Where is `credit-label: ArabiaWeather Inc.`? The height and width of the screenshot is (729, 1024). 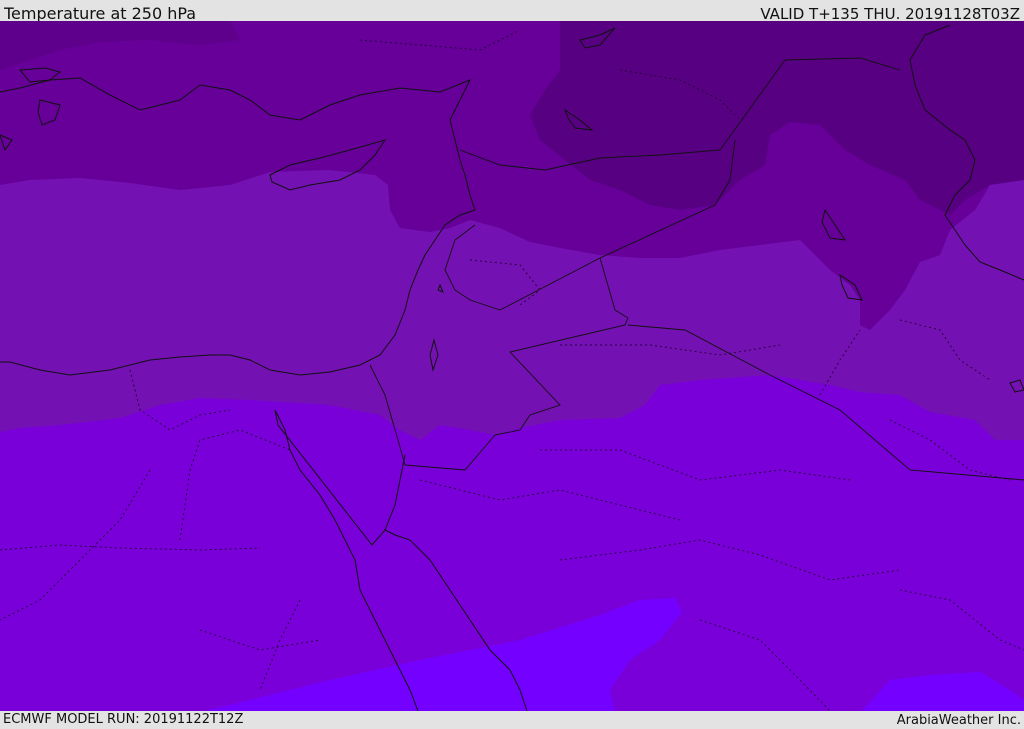 credit-label: ArabiaWeather Inc. is located at coordinates (958, 720).